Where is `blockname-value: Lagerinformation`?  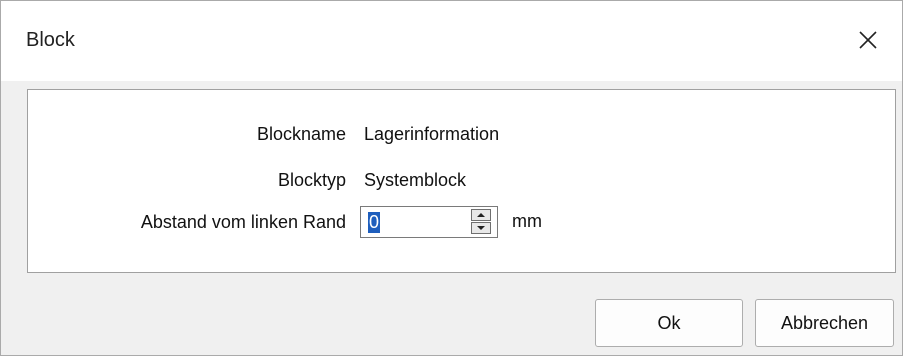
blockname-value: Lagerinformation is located at coordinates (432, 134).